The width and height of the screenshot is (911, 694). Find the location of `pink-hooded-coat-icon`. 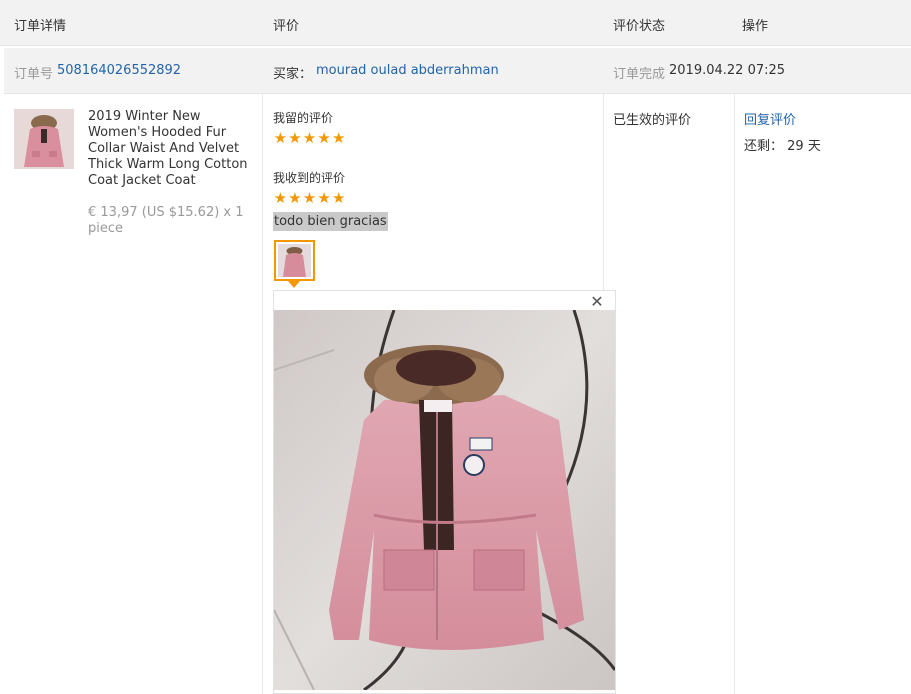

pink-hooded-coat-icon is located at coordinates (44, 139).